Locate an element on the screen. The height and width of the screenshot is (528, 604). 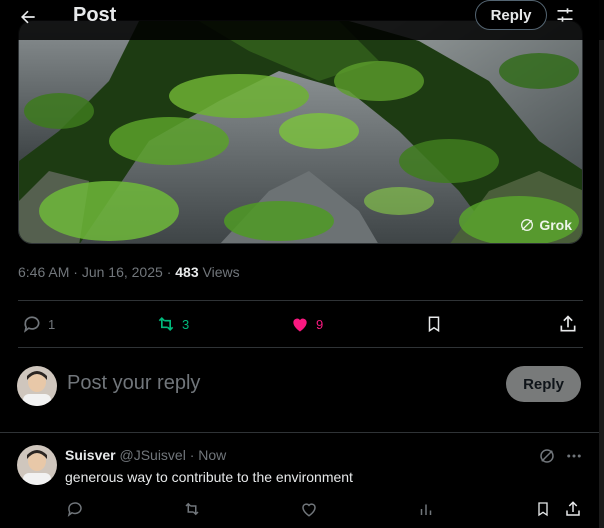
reply-like-action is located at coordinates (309, 511).